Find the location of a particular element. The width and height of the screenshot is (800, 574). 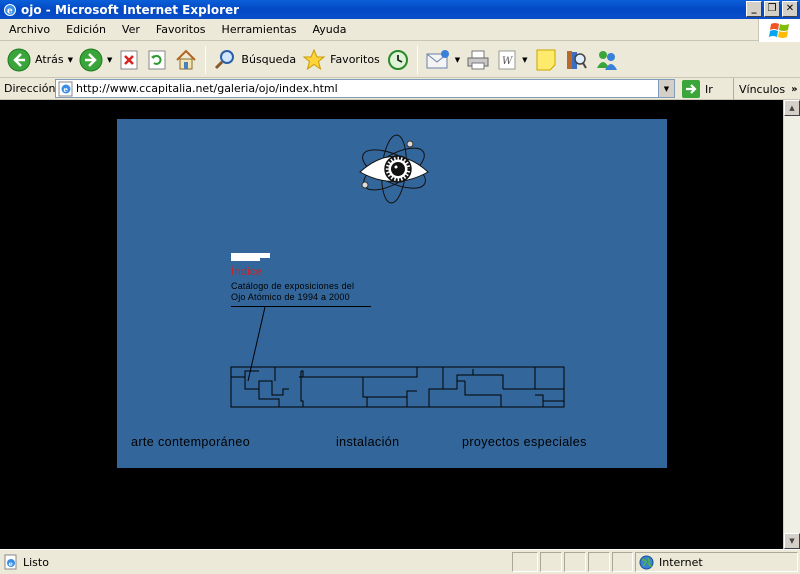

forward-arrow-icon is located at coordinates (91, 59).